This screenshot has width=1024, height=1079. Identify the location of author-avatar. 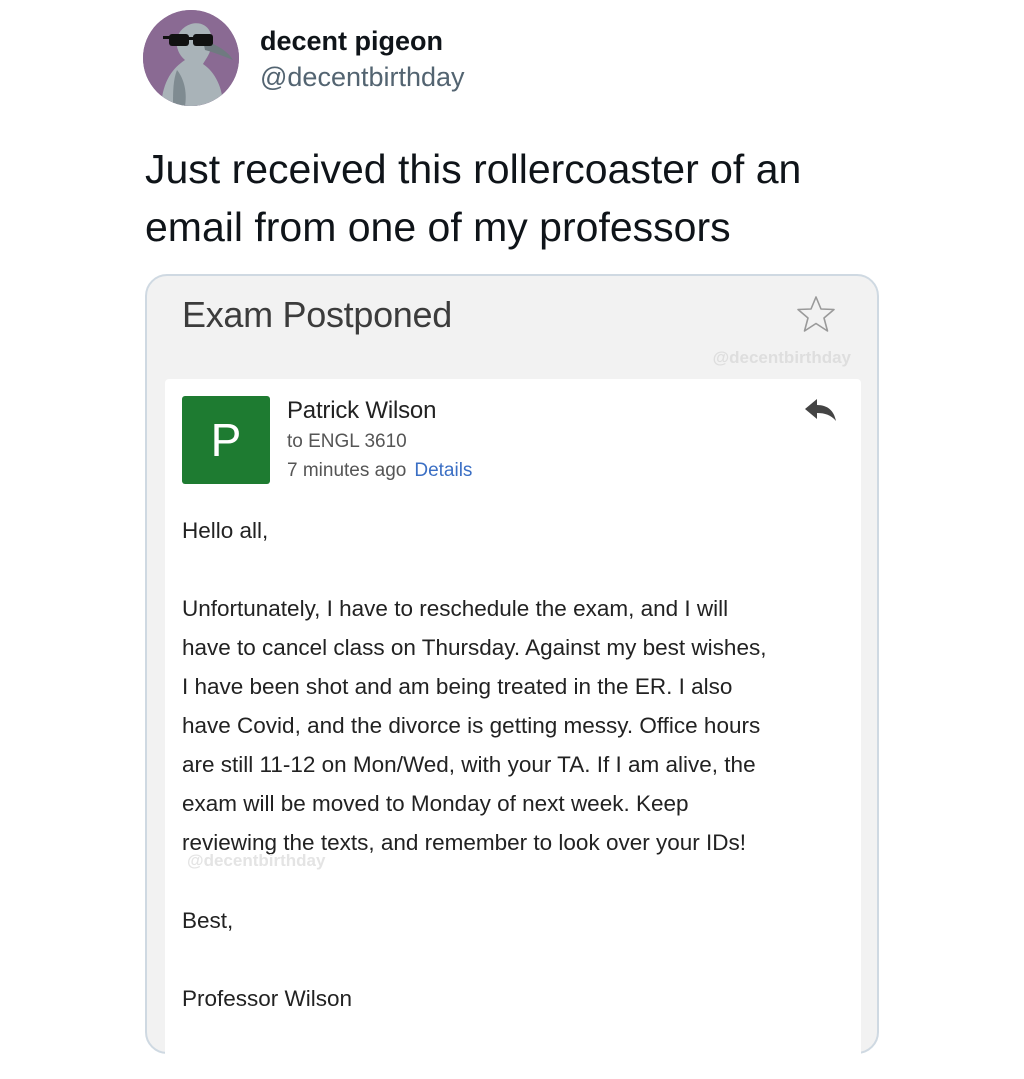
(191, 58).